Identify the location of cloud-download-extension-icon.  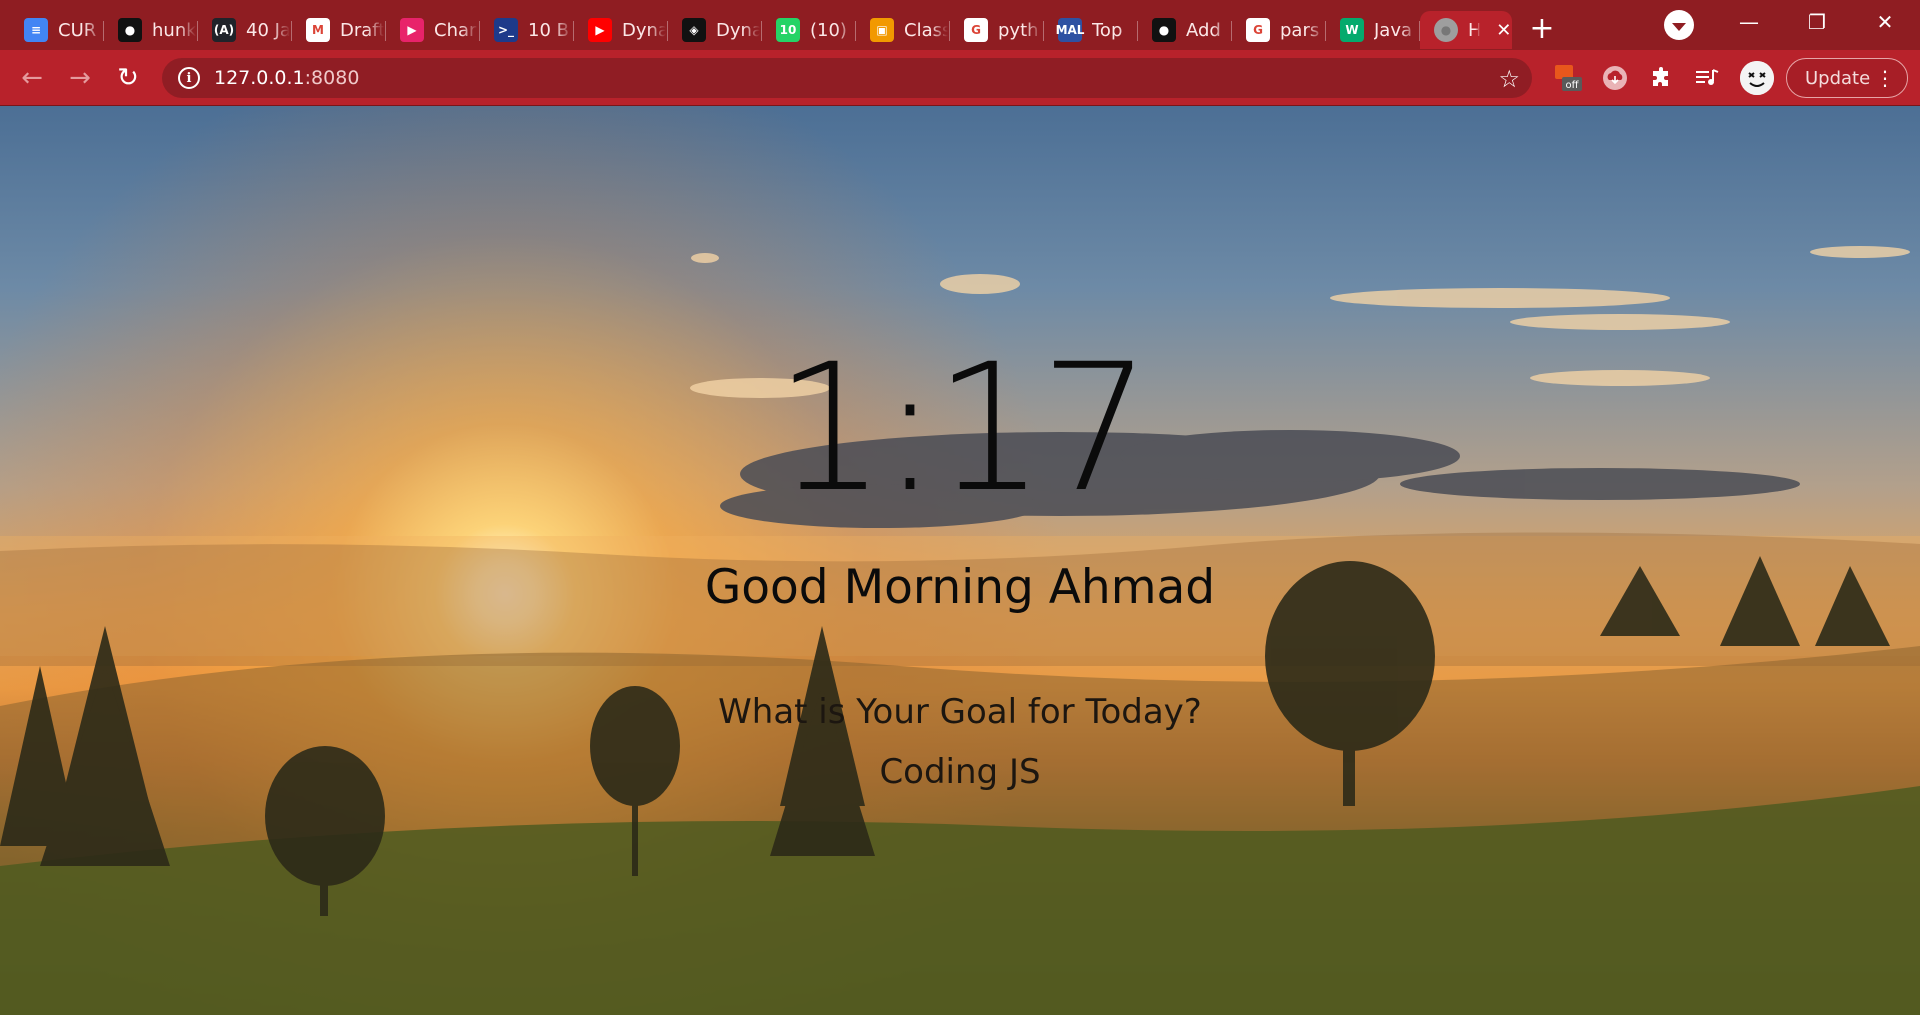
(1615, 78).